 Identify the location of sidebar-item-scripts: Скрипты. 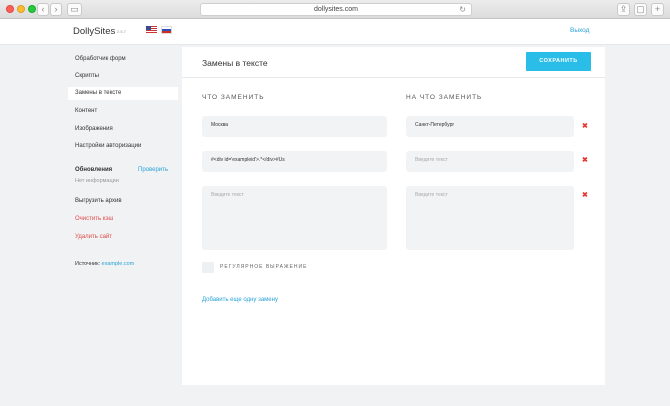
(123, 76).